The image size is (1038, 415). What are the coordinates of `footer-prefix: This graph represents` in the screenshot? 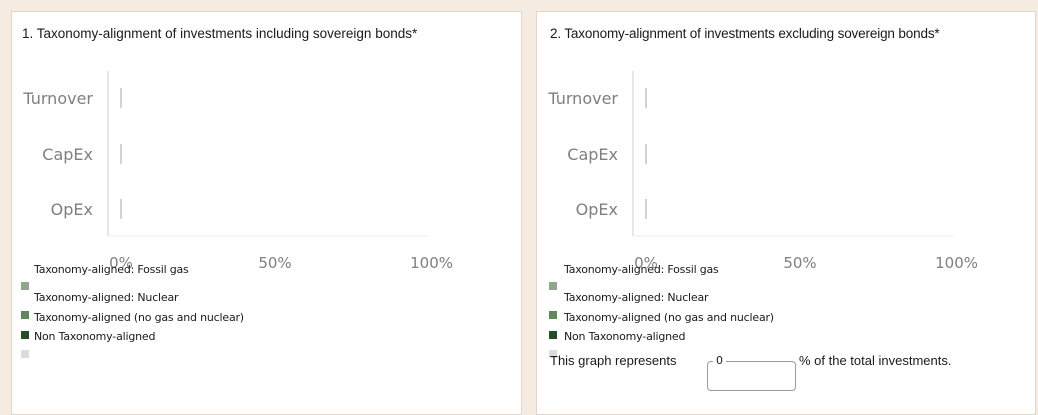 It's located at (613, 360).